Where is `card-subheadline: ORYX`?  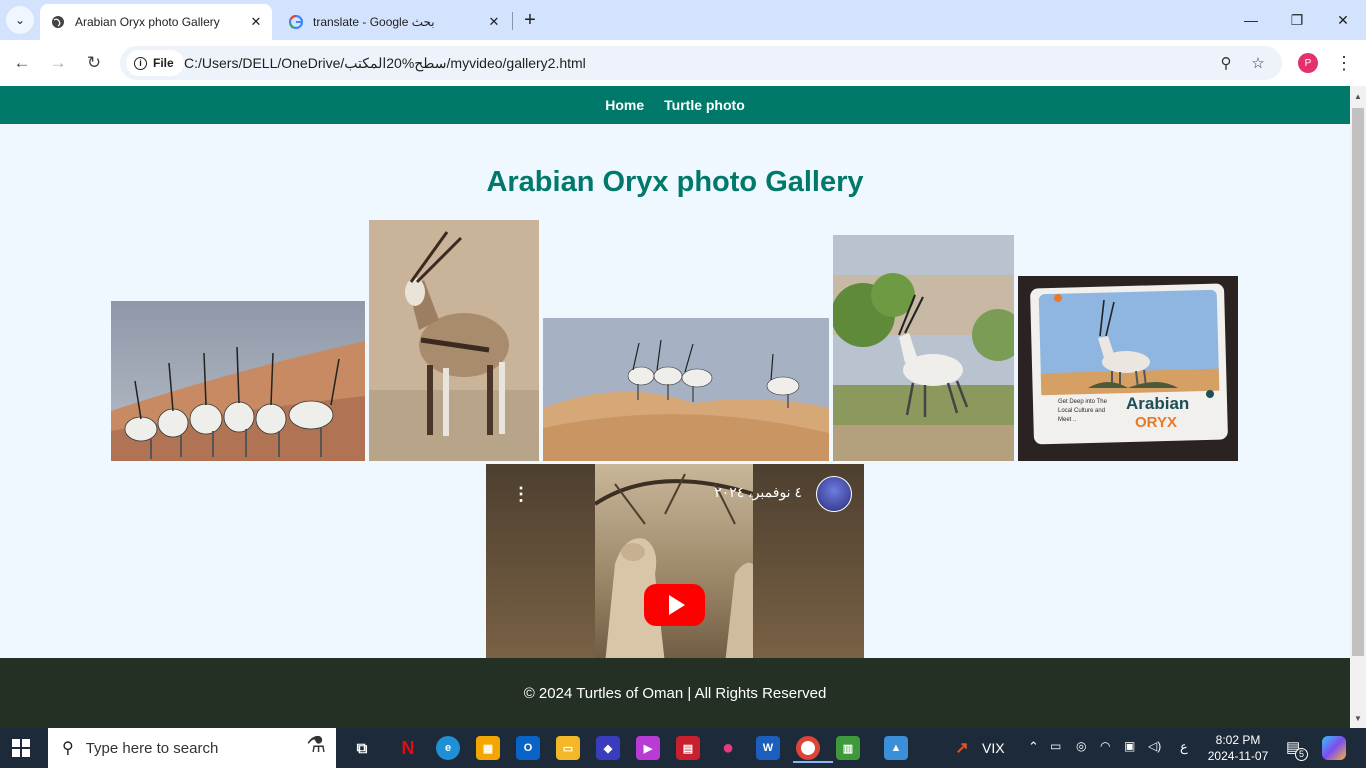 card-subheadline: ORYX is located at coordinates (1156, 422).